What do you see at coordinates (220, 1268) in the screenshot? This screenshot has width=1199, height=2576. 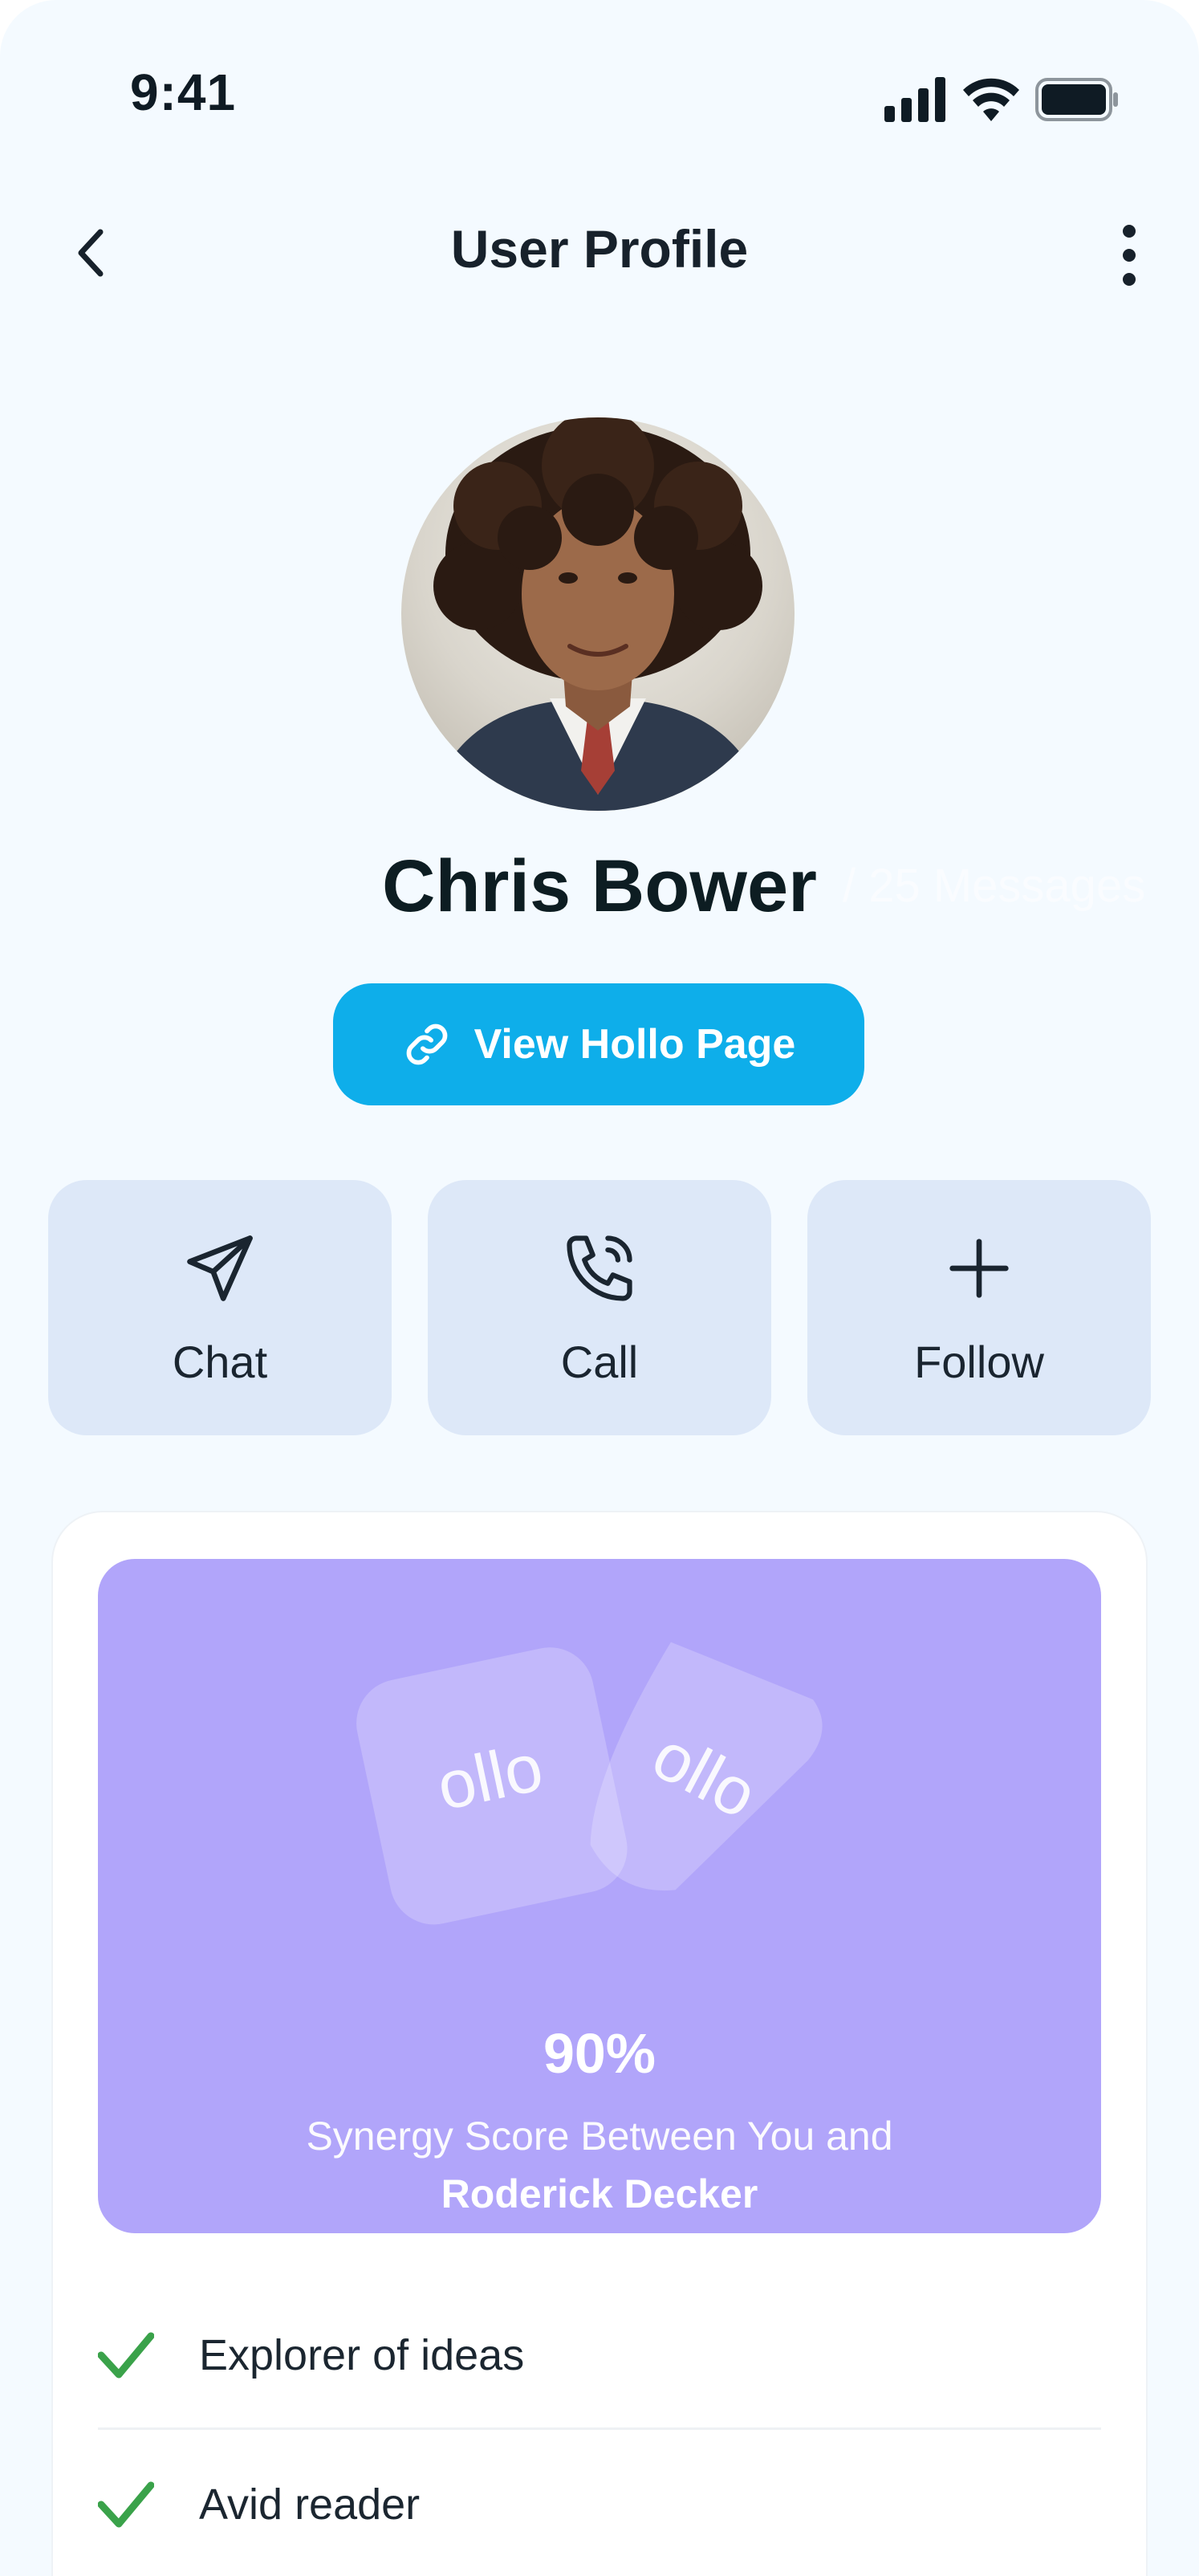 I see `send-icon` at bounding box center [220, 1268].